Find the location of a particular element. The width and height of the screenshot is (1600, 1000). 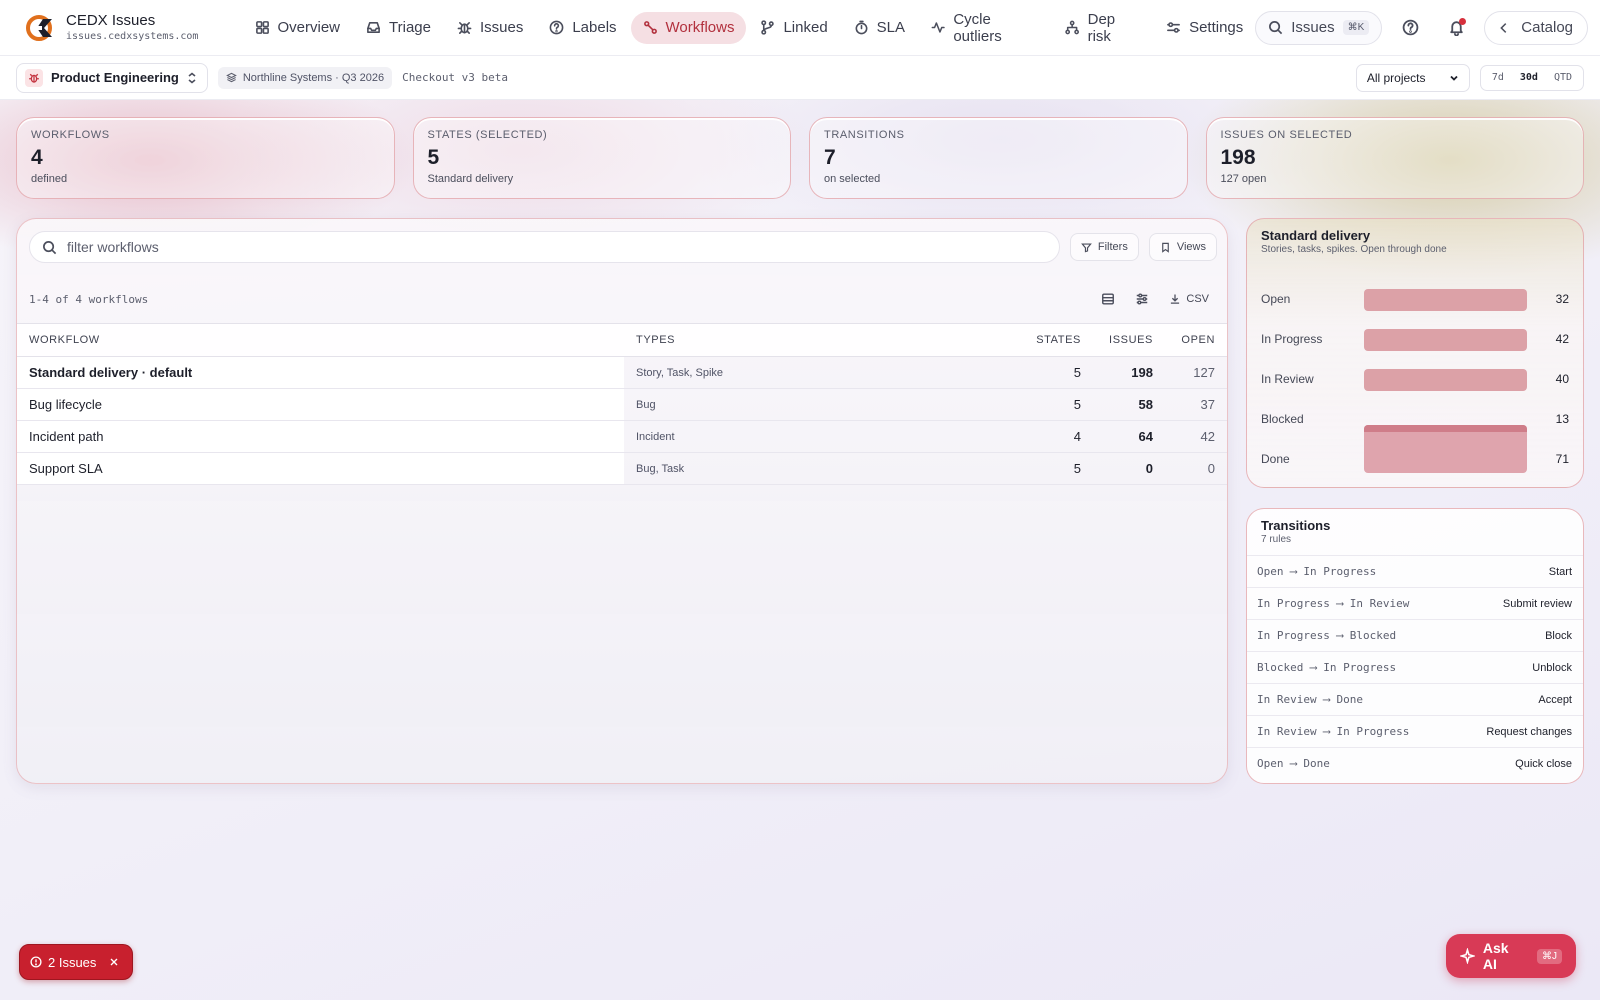

bookmark-icon is located at coordinates (1165, 247).